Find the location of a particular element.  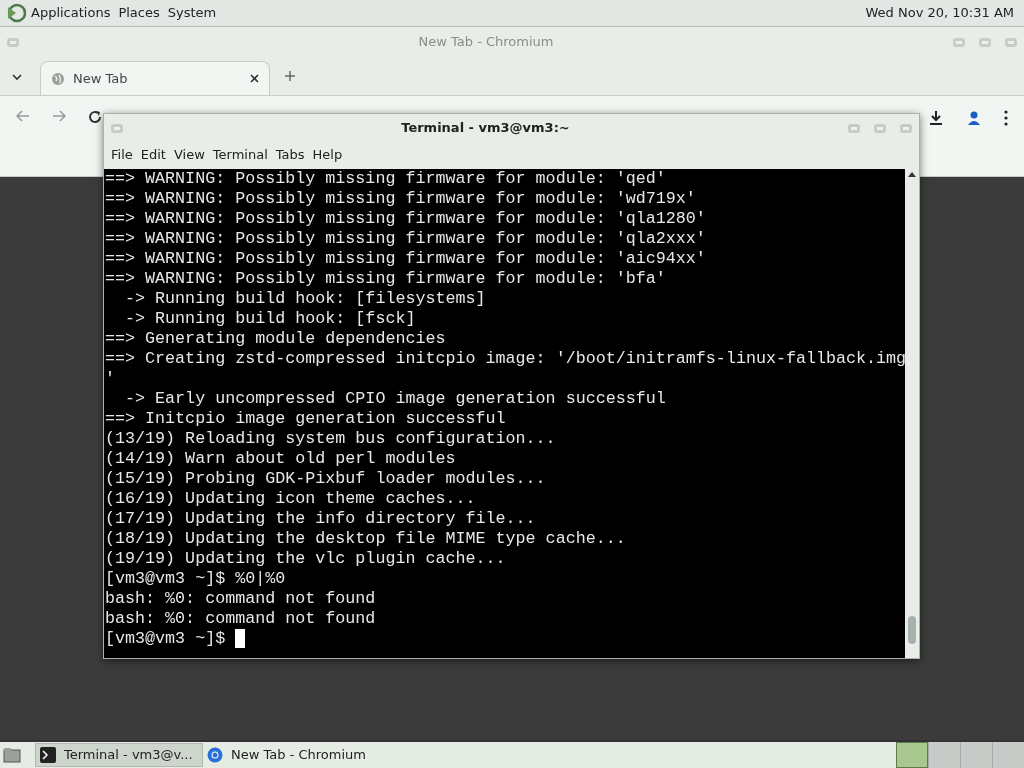

scrollbar is located at coordinates (912, 413).